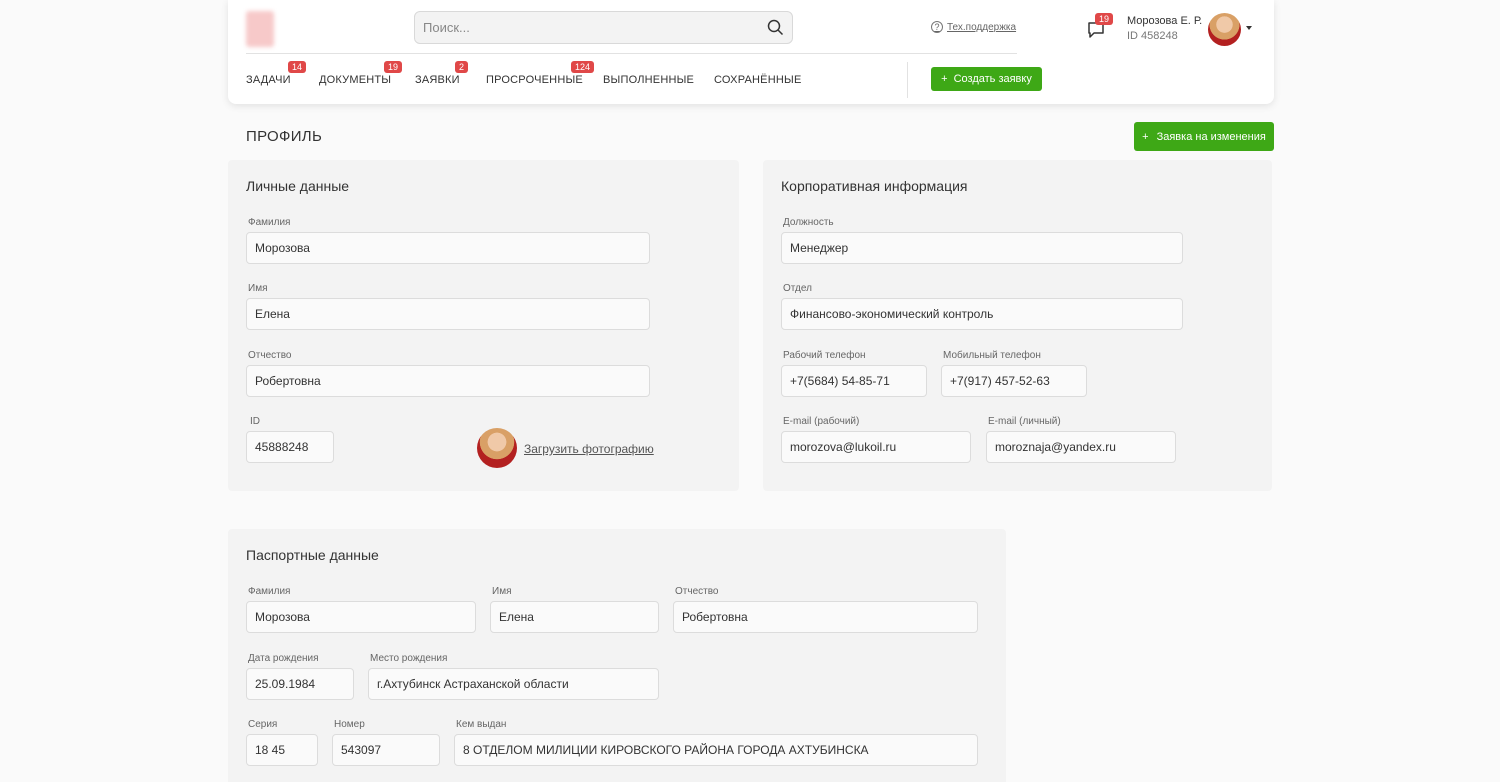 The height and width of the screenshot is (782, 1500). I want to click on work-phone-label: Рабочий телефон, so click(824, 355).